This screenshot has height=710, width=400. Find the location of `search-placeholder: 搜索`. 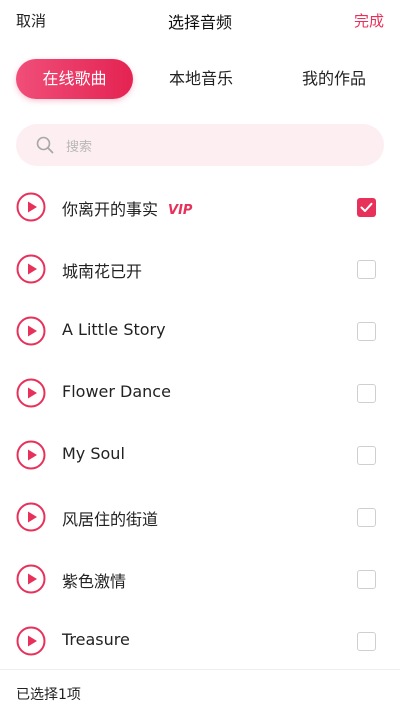

search-placeholder: 搜索 is located at coordinates (79, 147).